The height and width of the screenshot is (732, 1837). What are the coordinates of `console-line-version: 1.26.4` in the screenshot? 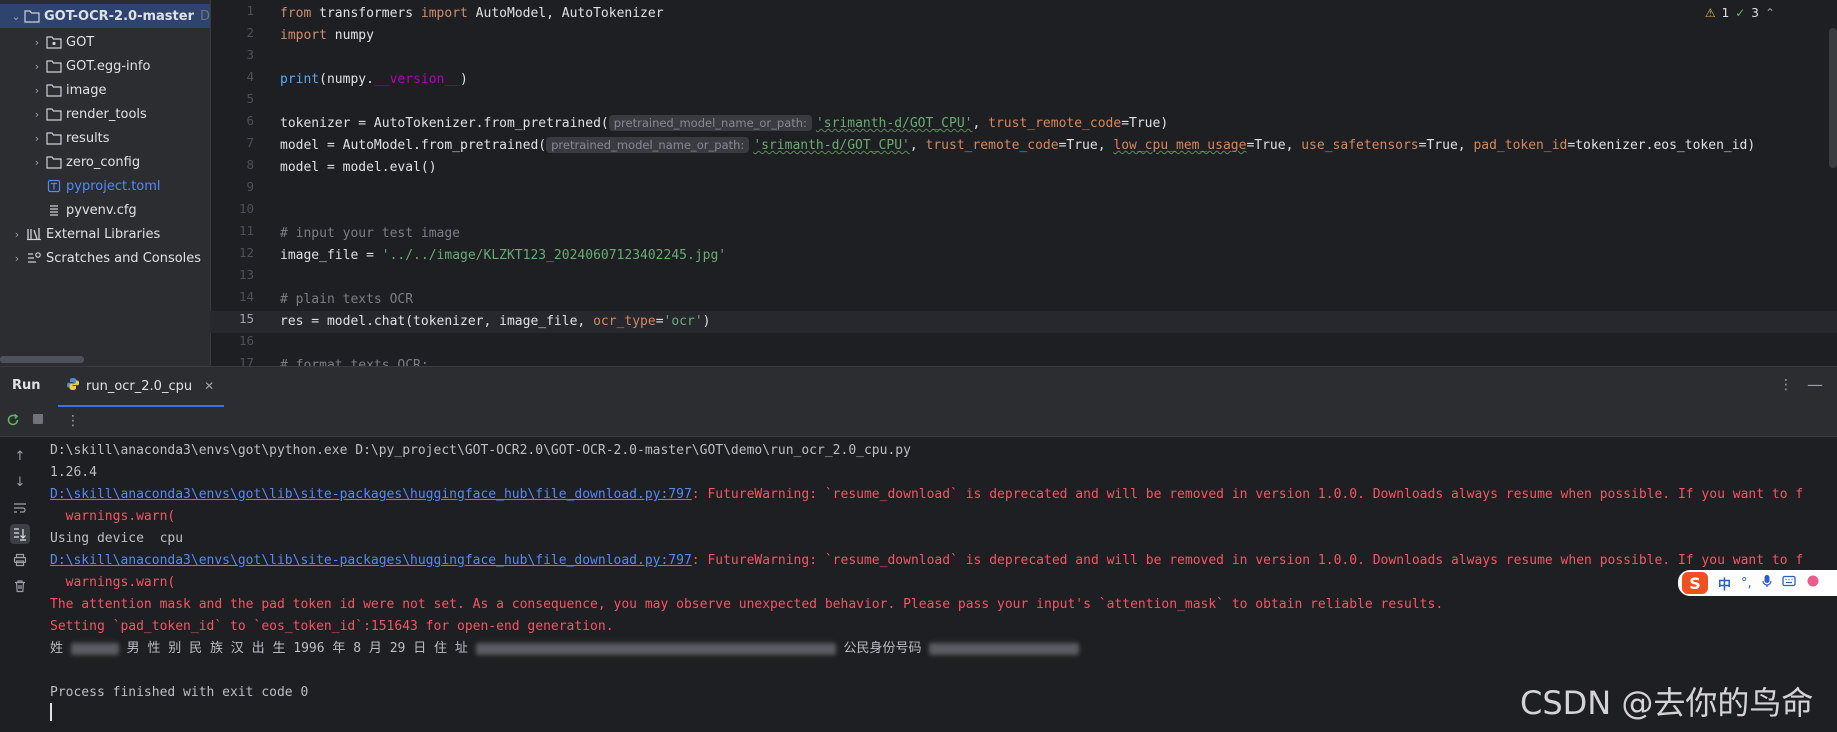 It's located at (73, 472).